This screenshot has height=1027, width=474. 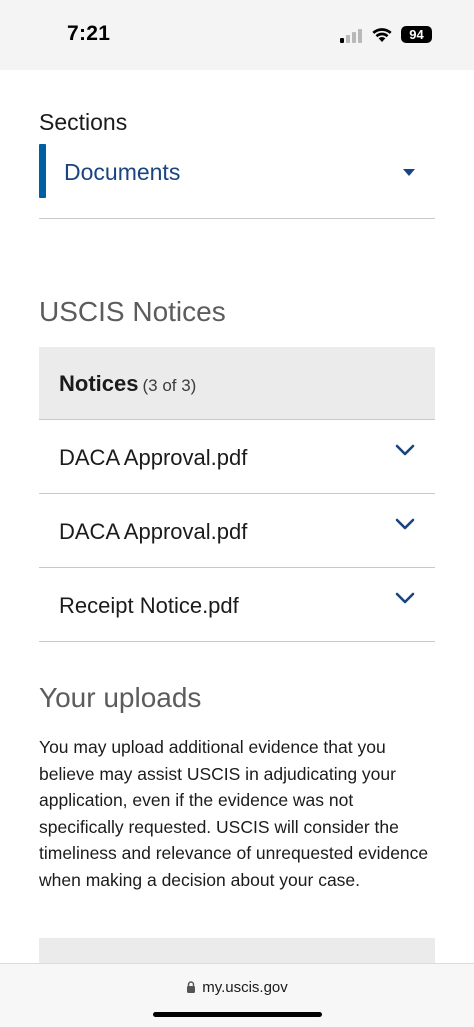 I want to click on notices-heading: USCIS Notices, so click(x=132, y=311).